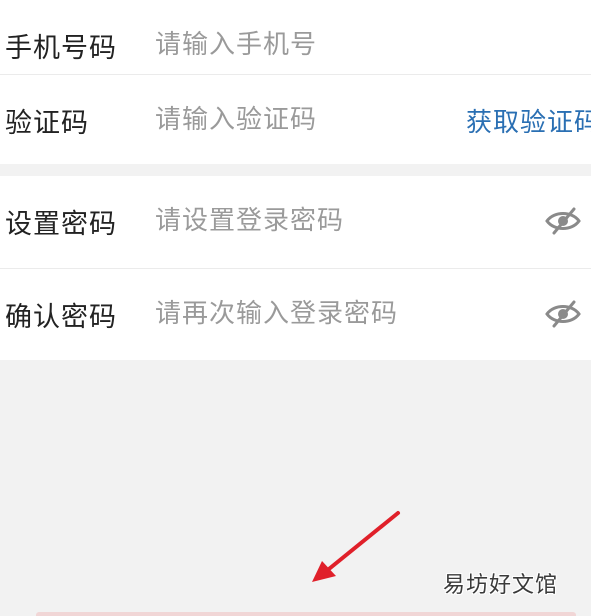 The image size is (591, 616). What do you see at coordinates (306, 614) in the screenshot?
I see `submit-button-edge` at bounding box center [306, 614].